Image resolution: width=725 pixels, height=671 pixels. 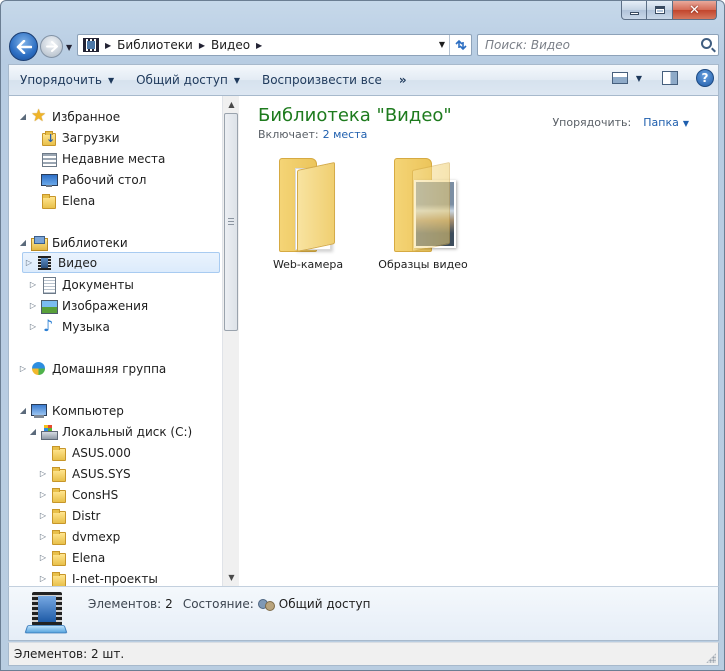 What do you see at coordinates (322, 80) in the screenshot?
I see `play-all-button: Воспроизвести все` at bounding box center [322, 80].